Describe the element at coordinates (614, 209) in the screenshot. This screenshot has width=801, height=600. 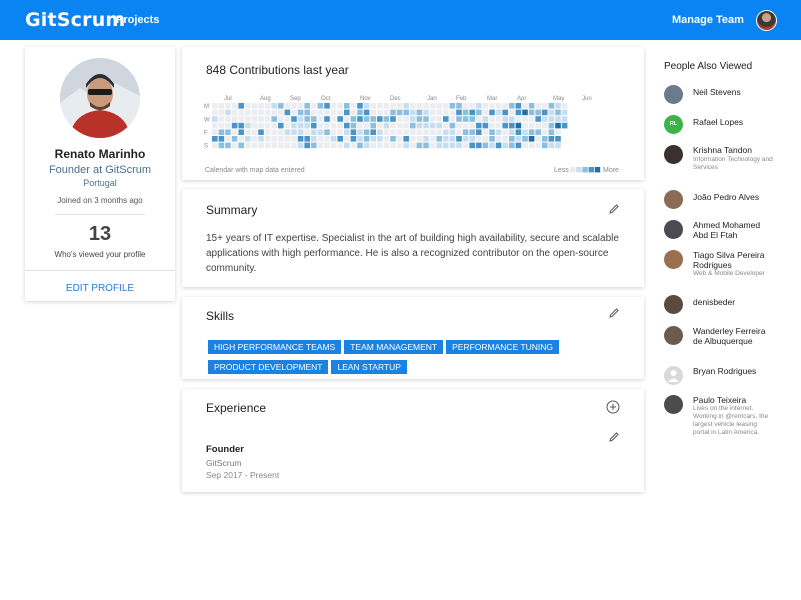
I see `edit-summary-pencil-icon` at that location.